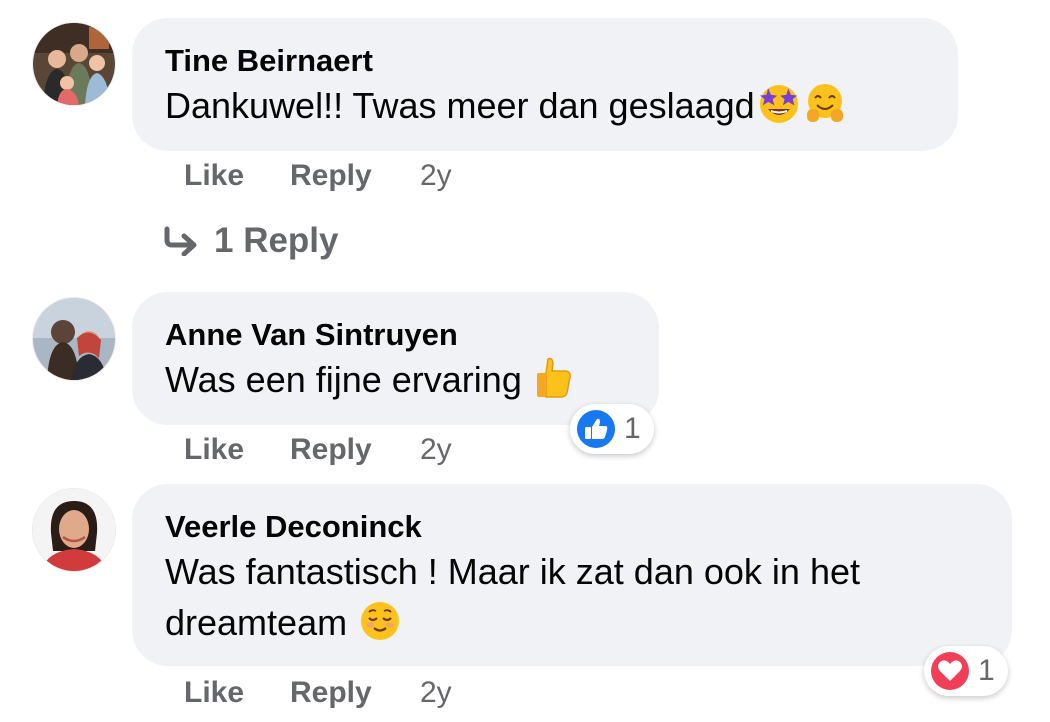  Describe the element at coordinates (554, 377) in the screenshot. I see `thumbs-up-emoji-icon` at that location.